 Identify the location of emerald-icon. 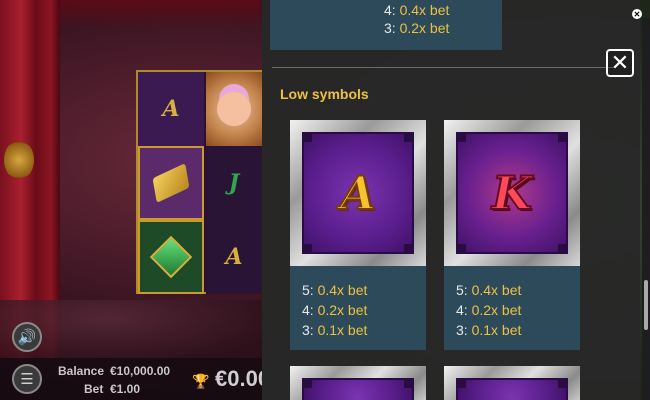
(171, 257).